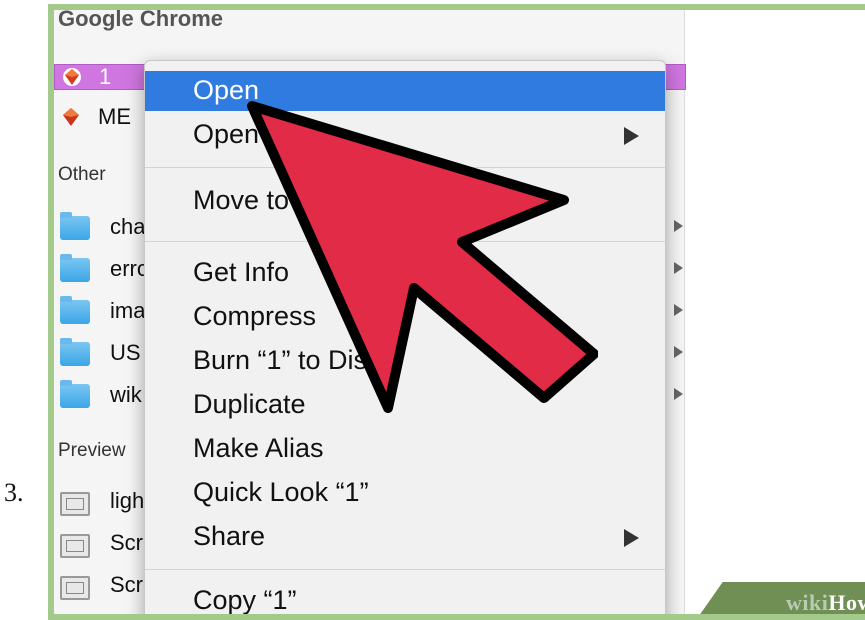  What do you see at coordinates (123, 615) in the screenshot?
I see `file-label: Sc` at bounding box center [123, 615].